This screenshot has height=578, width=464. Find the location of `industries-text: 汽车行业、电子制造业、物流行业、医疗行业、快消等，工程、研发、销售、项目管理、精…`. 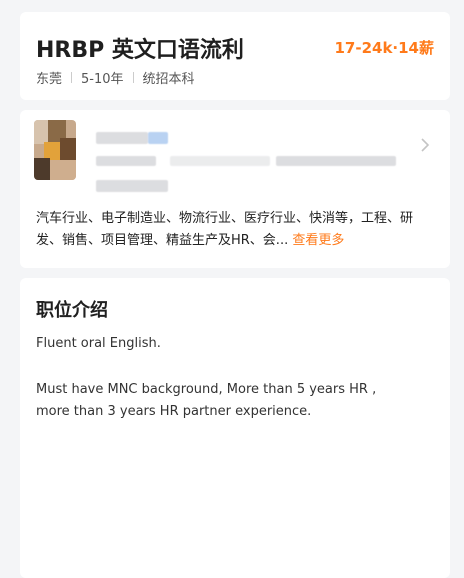

industries-text: 汽车行业、电子制造业、物流行业、医疗行业、快消等，工程、研发、销售、项目管理、精… is located at coordinates (225, 229).